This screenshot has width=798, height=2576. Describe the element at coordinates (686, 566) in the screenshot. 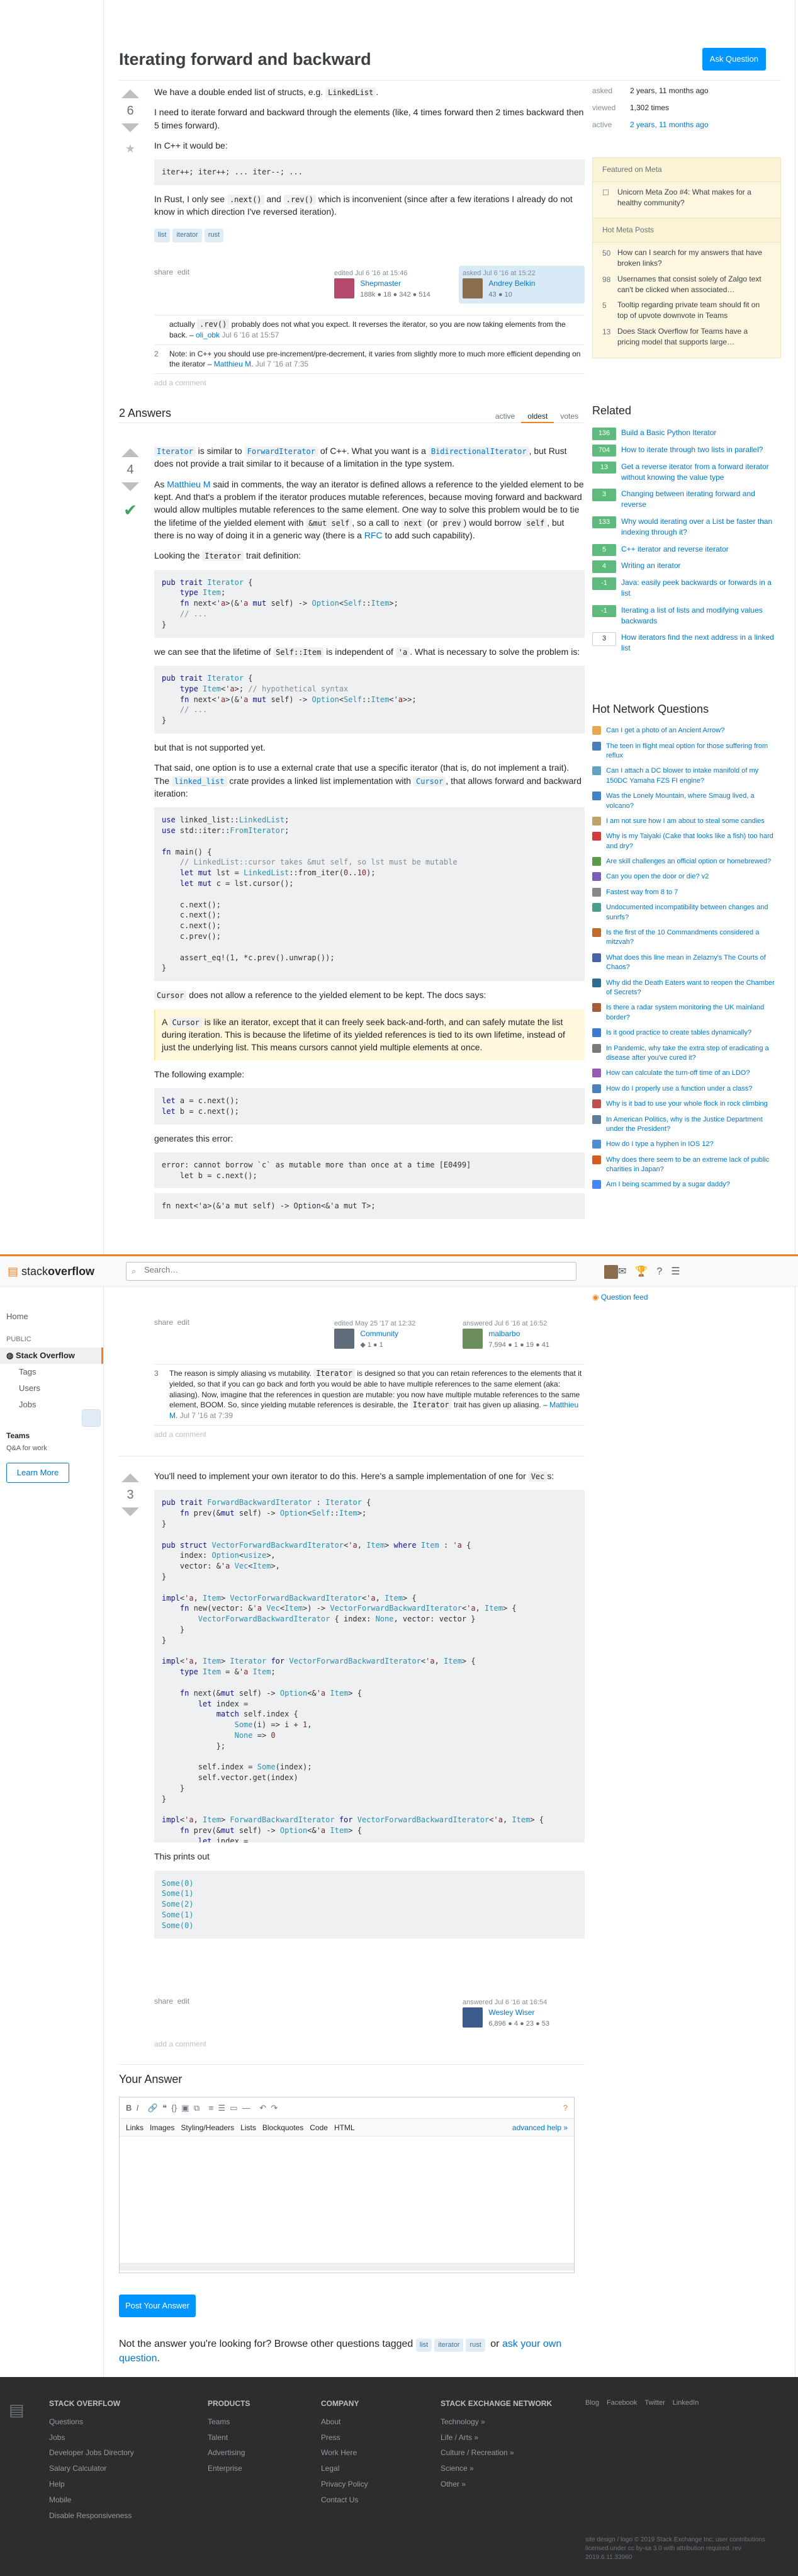

I see `related-item: 4 Writing an iterator` at that location.